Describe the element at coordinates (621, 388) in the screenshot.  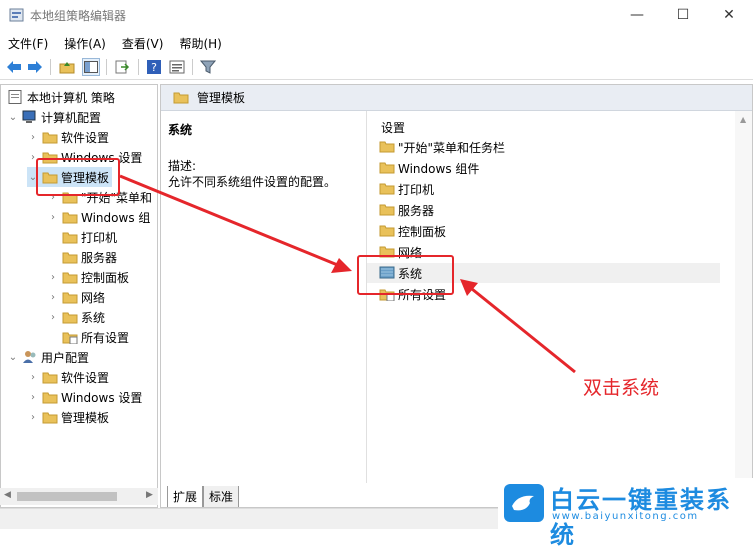
I see `annotation-label: 双击系统` at that location.